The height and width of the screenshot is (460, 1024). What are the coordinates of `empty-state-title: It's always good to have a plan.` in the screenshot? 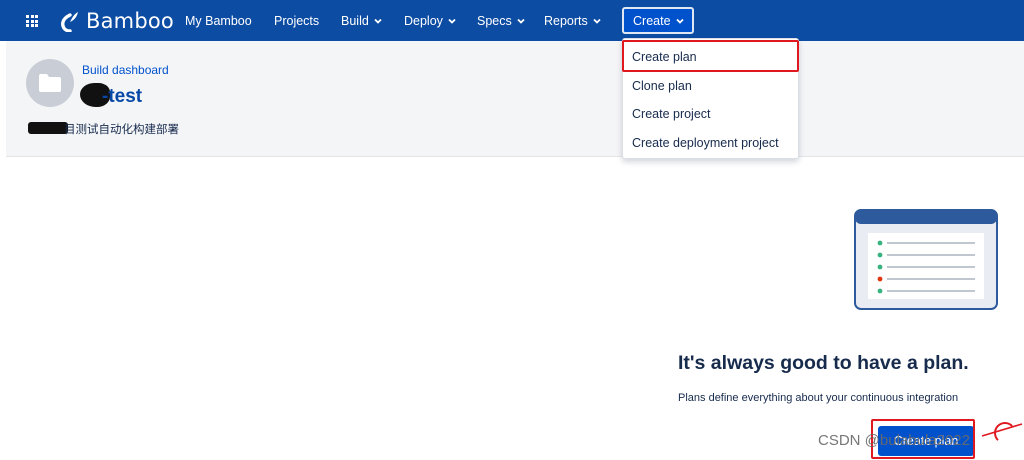 It's located at (823, 363).